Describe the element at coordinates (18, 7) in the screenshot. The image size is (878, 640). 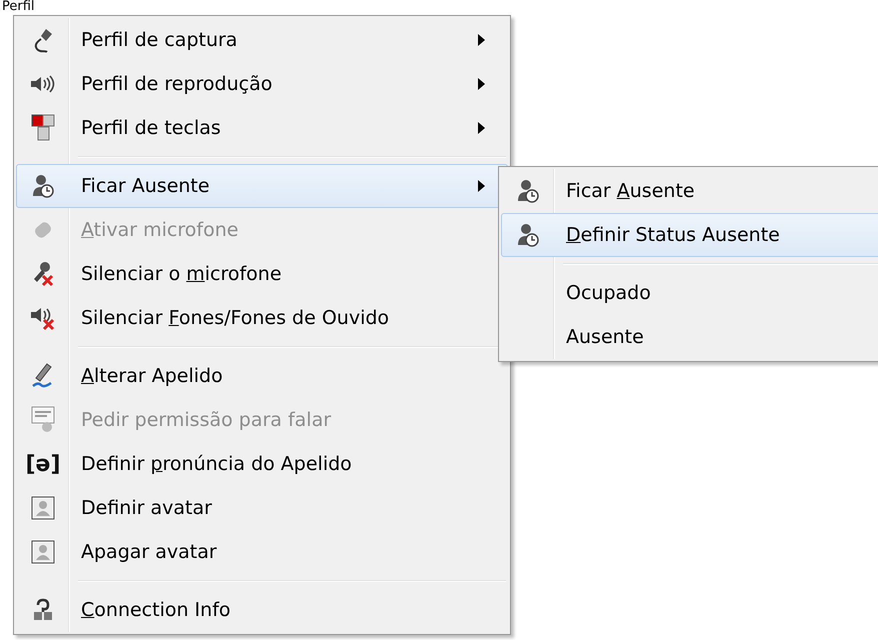
I see `menu-heading: Perfil` at that location.